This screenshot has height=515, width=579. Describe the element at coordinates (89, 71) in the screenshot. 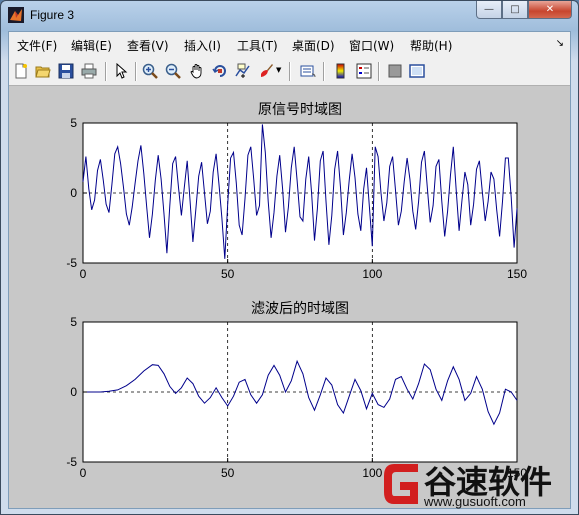

I see `print-icon` at that location.